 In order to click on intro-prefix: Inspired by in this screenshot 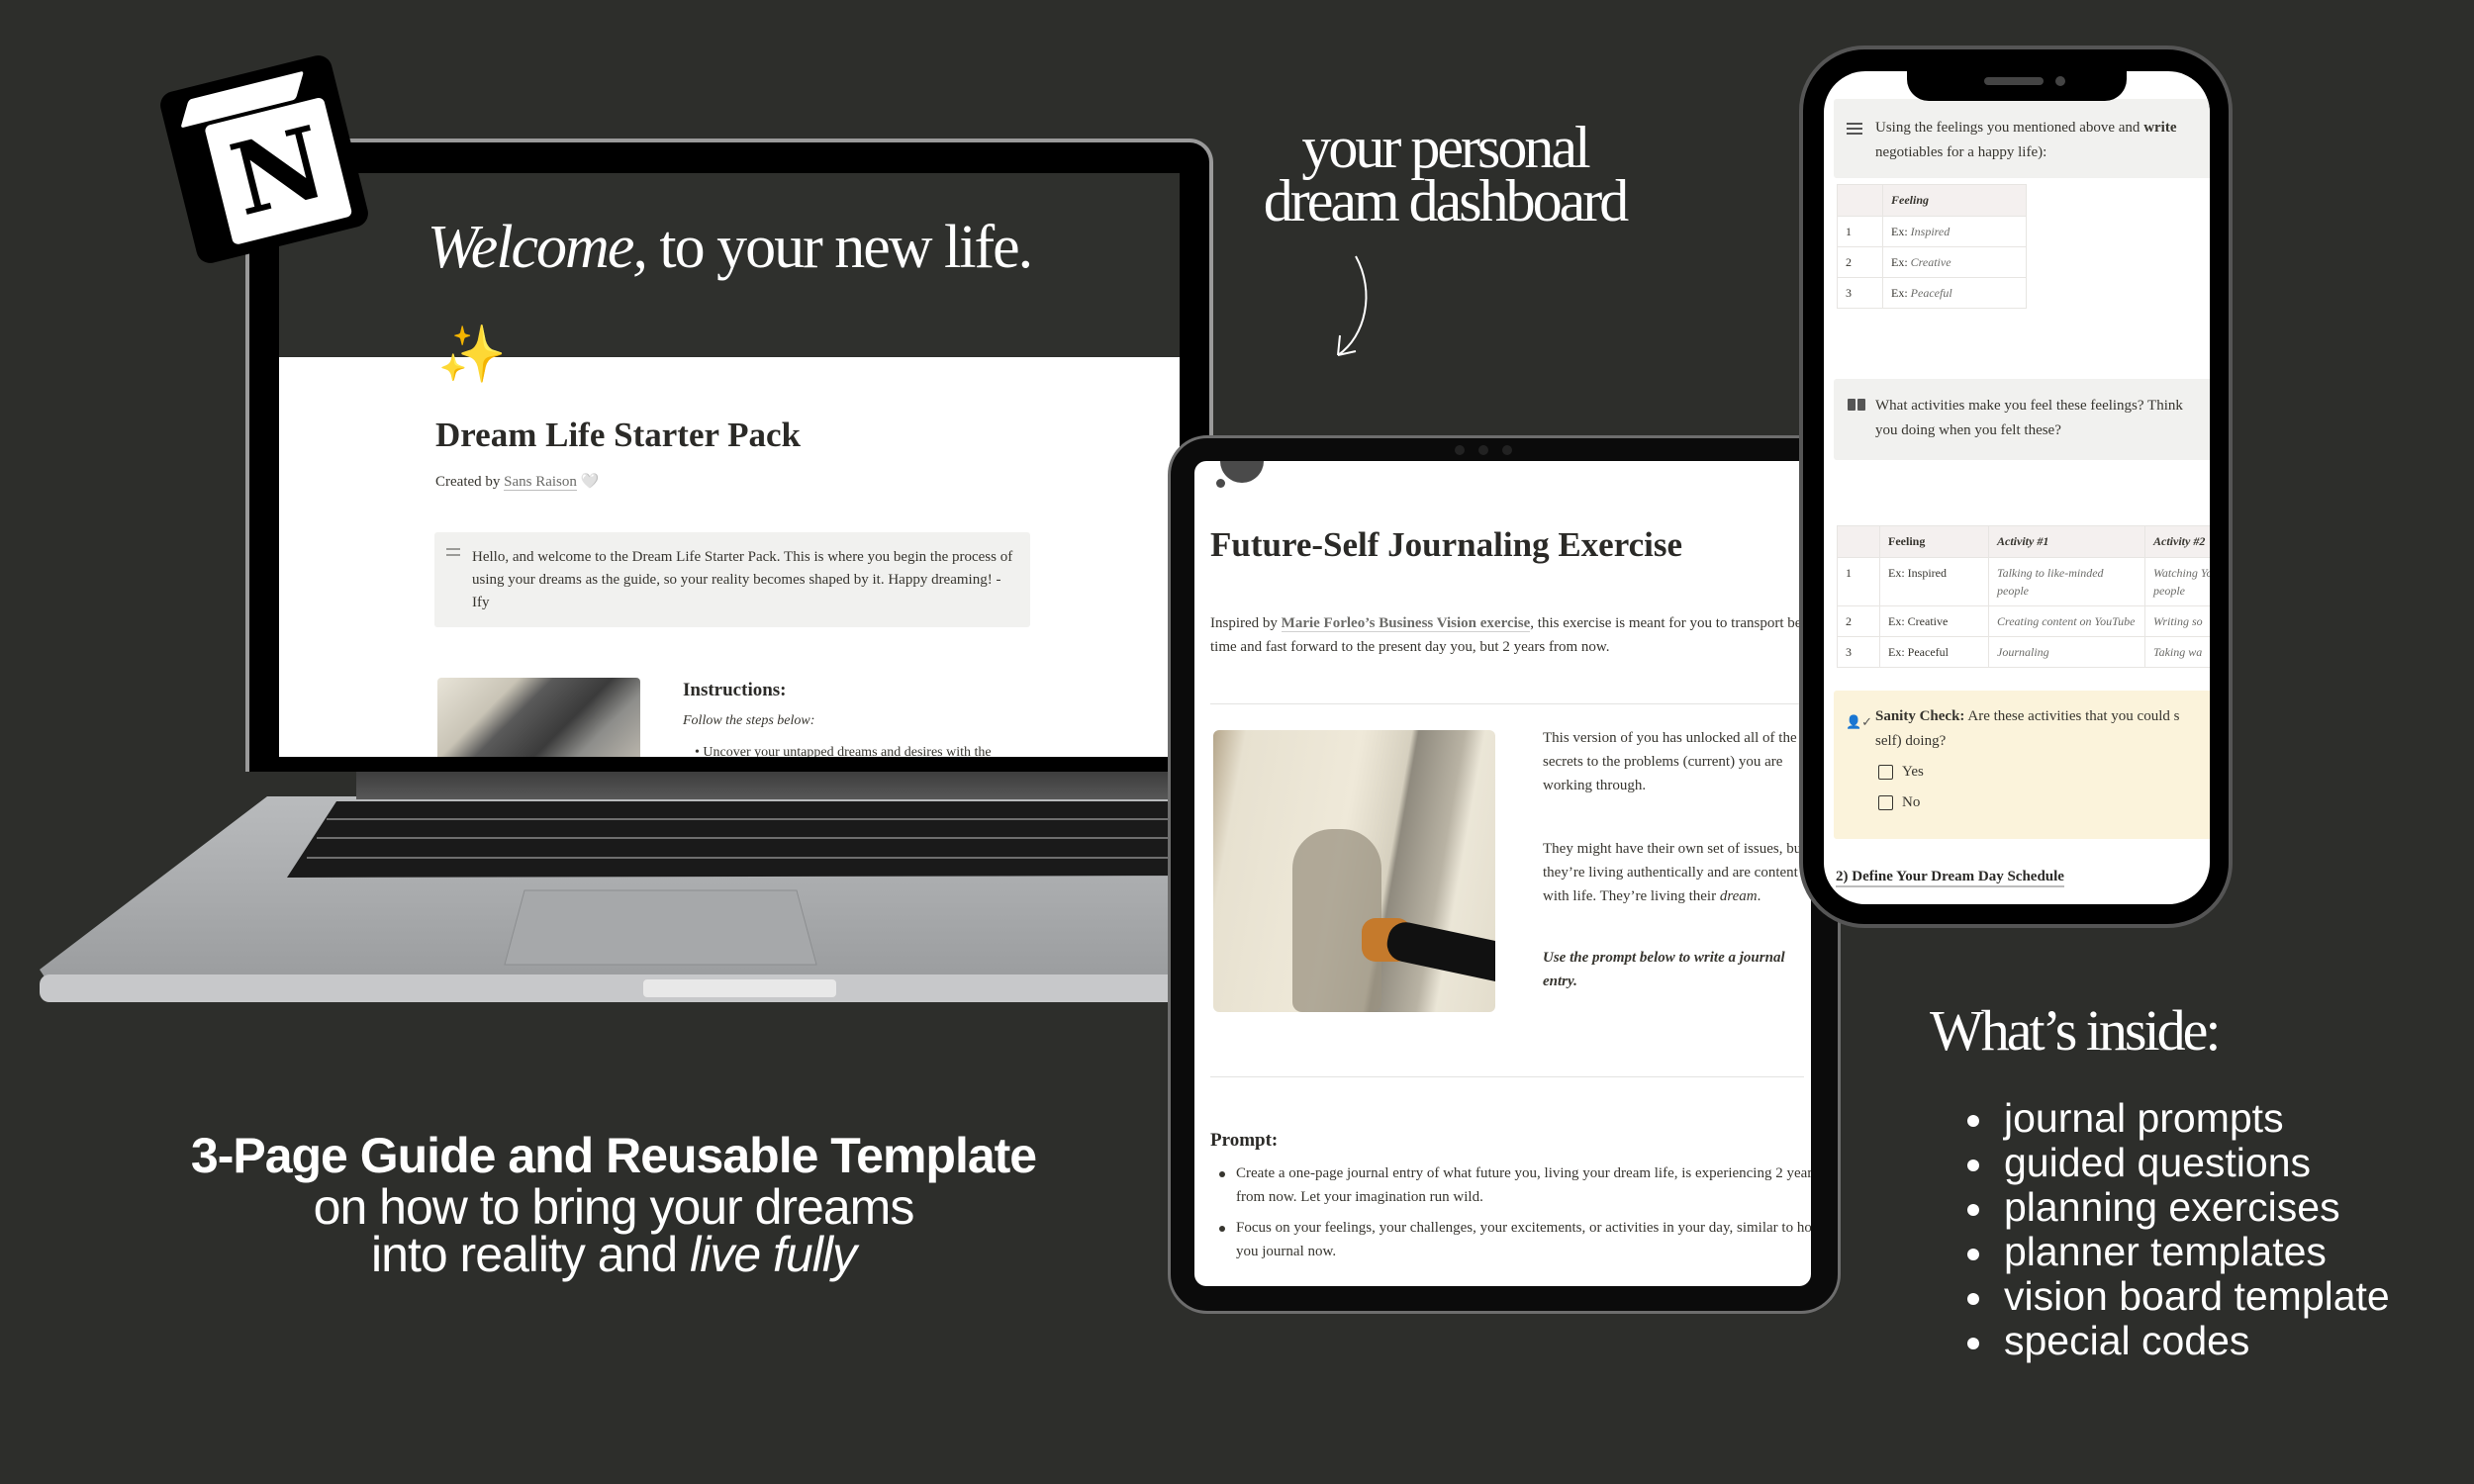, I will do `click(1246, 623)`.